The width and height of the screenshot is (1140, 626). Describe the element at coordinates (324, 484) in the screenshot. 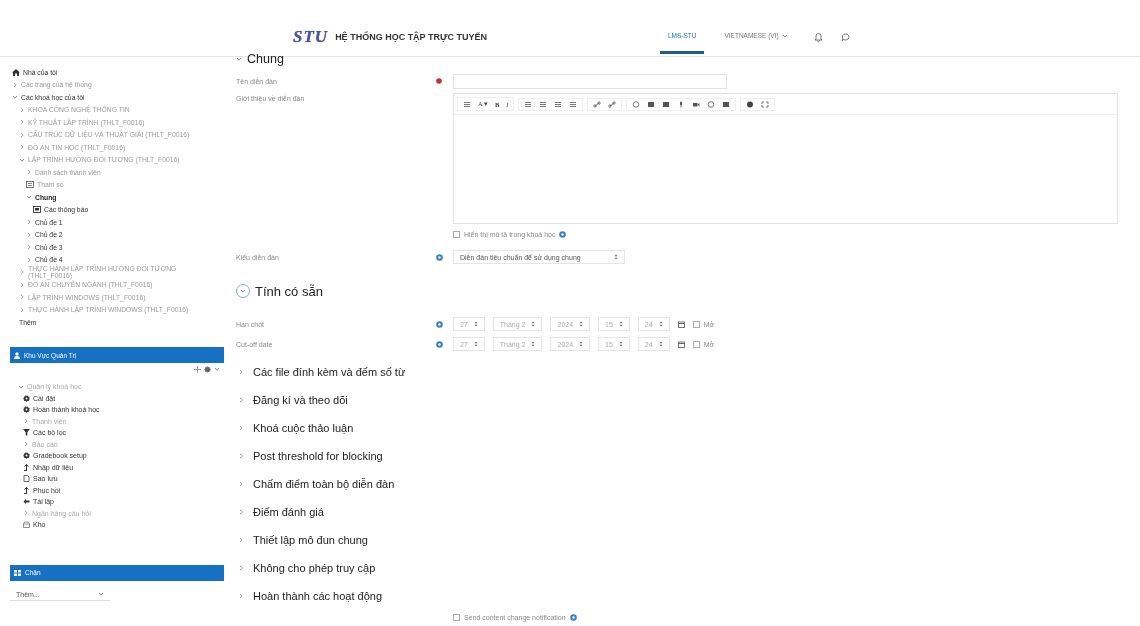

I see `section-title: Chấm điểm toàn bộ diễn đàn` at that location.